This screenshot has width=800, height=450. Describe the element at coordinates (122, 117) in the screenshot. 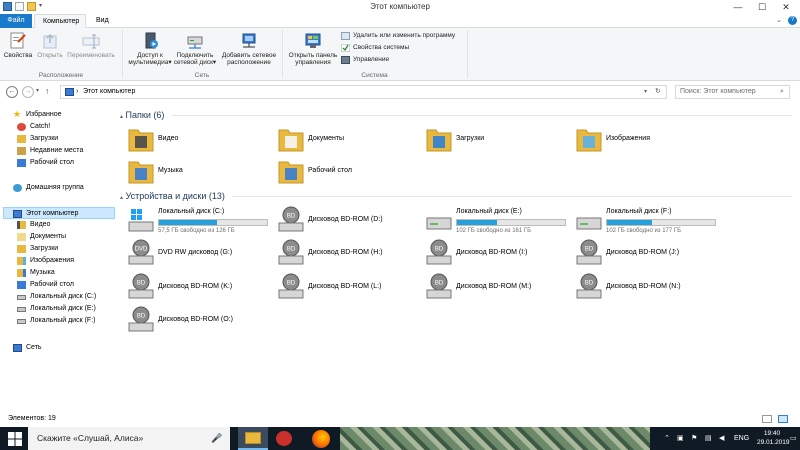

I see `collapse-chevron-icon: ▴` at that location.